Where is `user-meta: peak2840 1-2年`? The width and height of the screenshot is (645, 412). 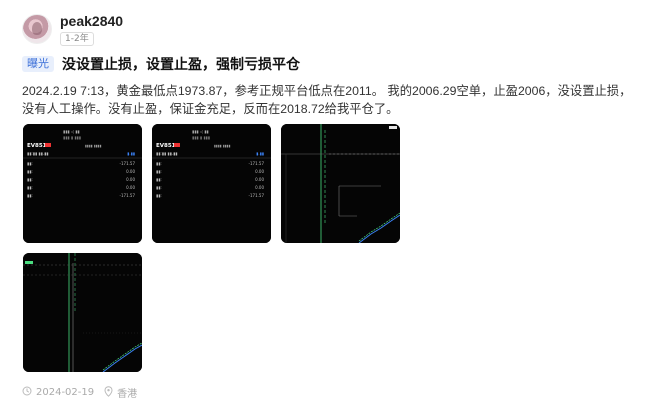
user-meta: peak2840 1-2年 is located at coordinates (91, 29).